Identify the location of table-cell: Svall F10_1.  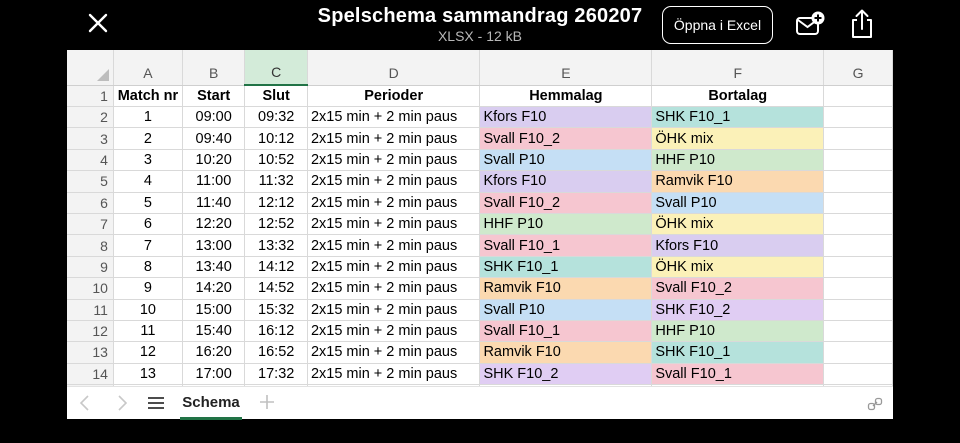
(566, 331).